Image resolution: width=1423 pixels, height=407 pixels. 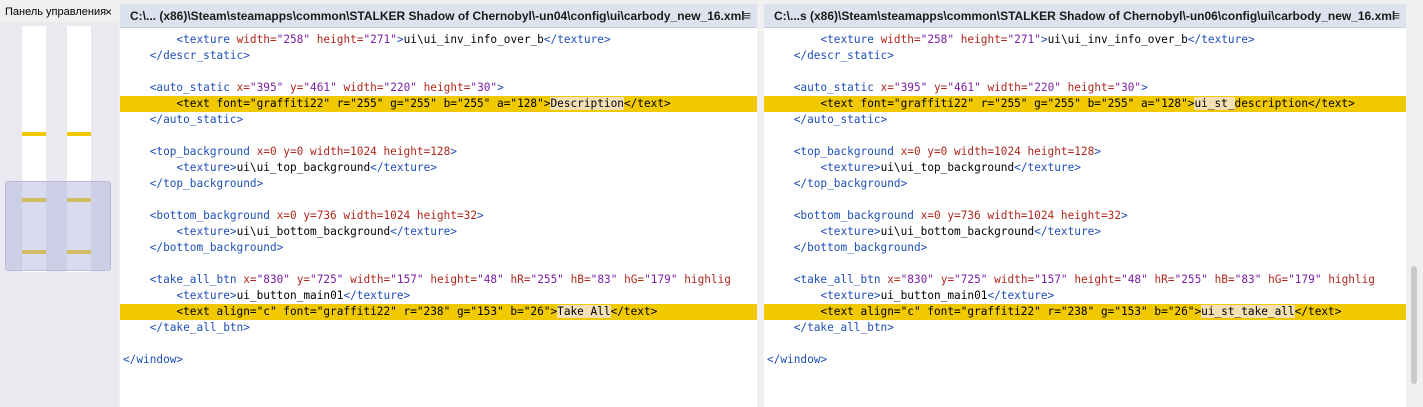 I want to click on code-token: hR=, so click(x=1164, y=279).